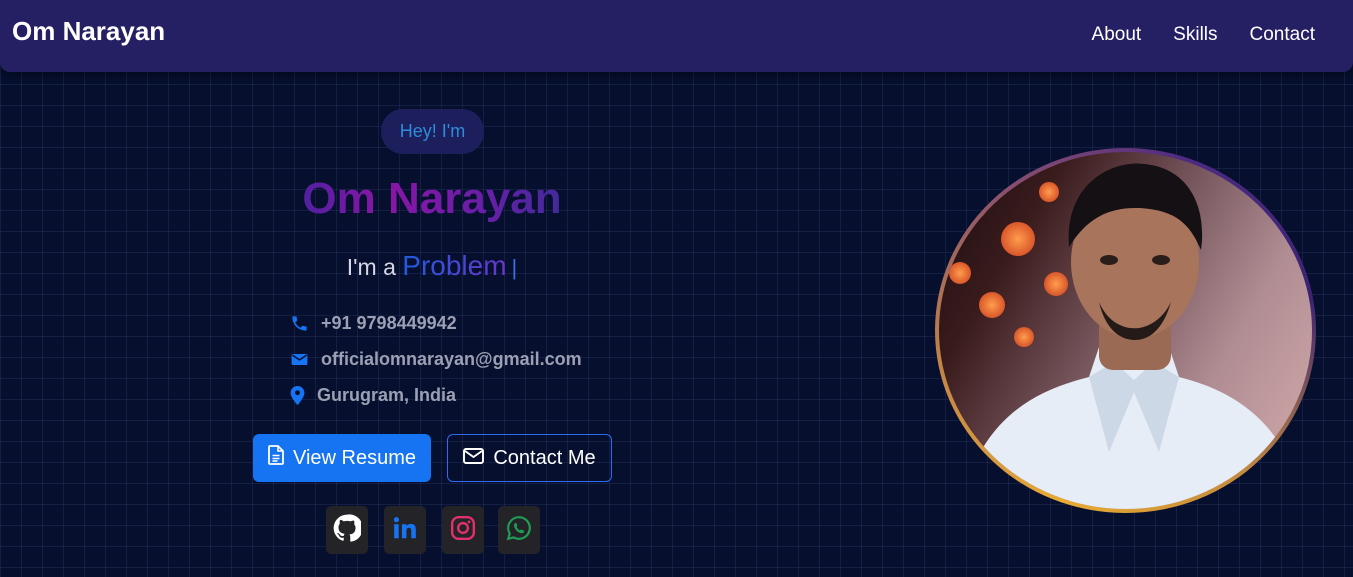 The image size is (1353, 577). I want to click on location-text: Gurugram, India, so click(387, 395).